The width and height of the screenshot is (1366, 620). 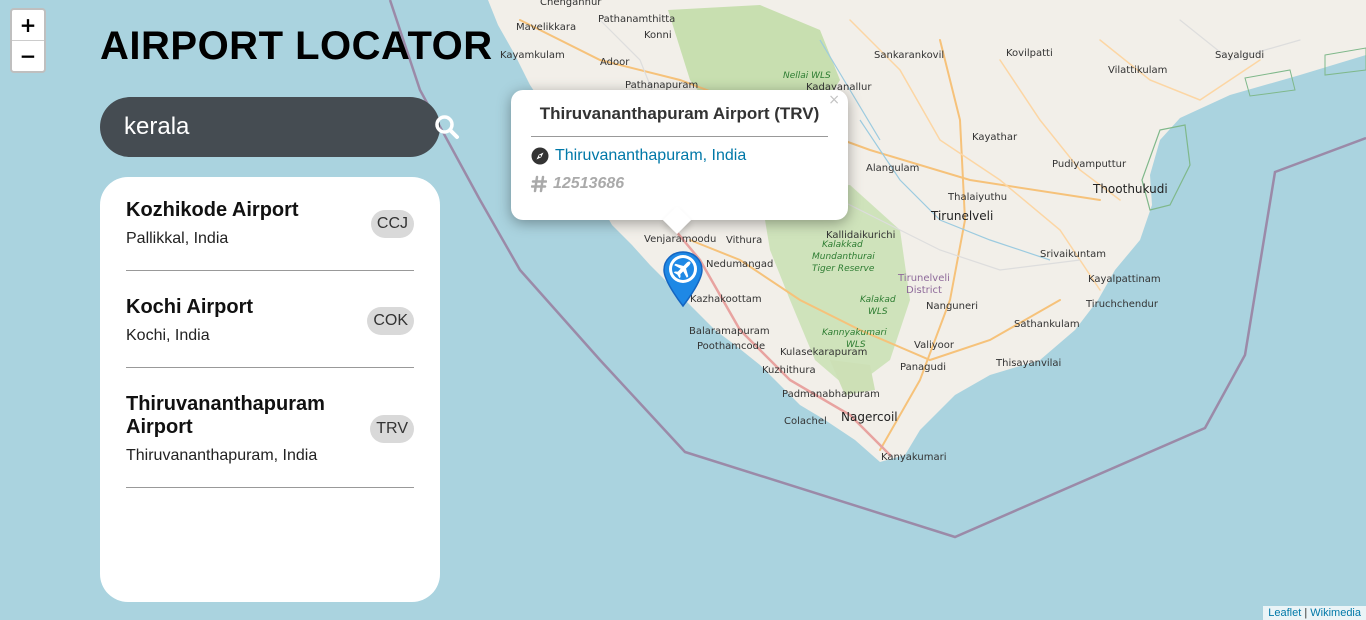 What do you see at coordinates (831, 394) in the screenshot?
I see `map-label: Padmanabhapuram` at bounding box center [831, 394].